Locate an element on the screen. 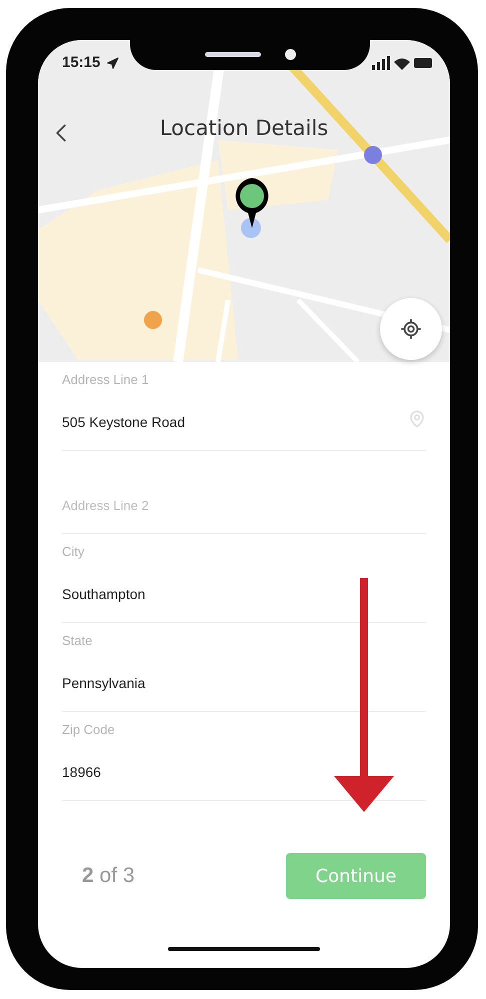  field-label: Zip Code is located at coordinates (89, 730).